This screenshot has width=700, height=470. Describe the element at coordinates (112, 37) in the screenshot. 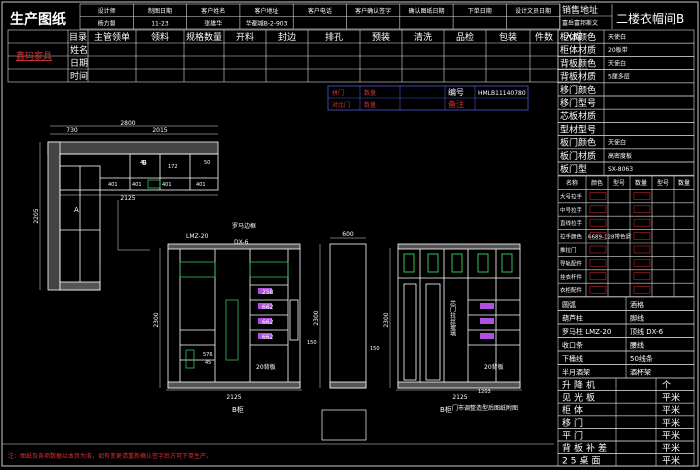

I see `stage-header-1: 主管领单` at that location.